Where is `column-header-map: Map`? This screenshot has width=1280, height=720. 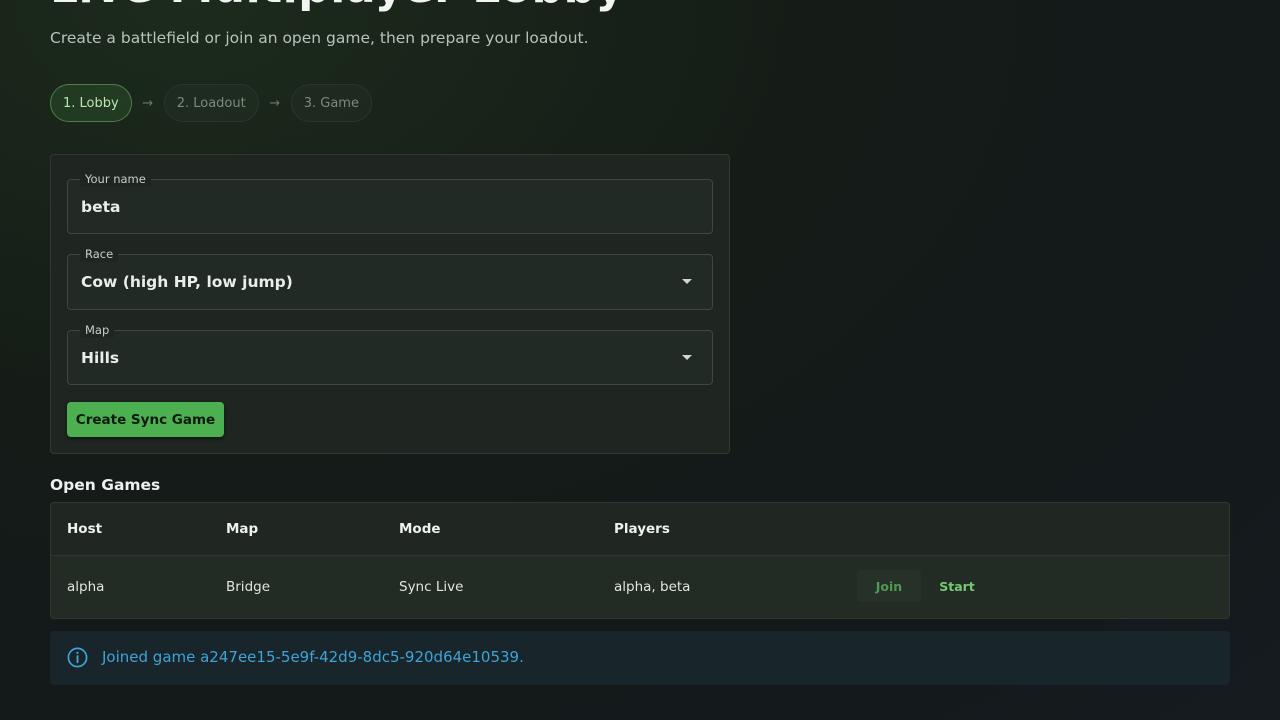
column-header-map: Map is located at coordinates (242, 529).